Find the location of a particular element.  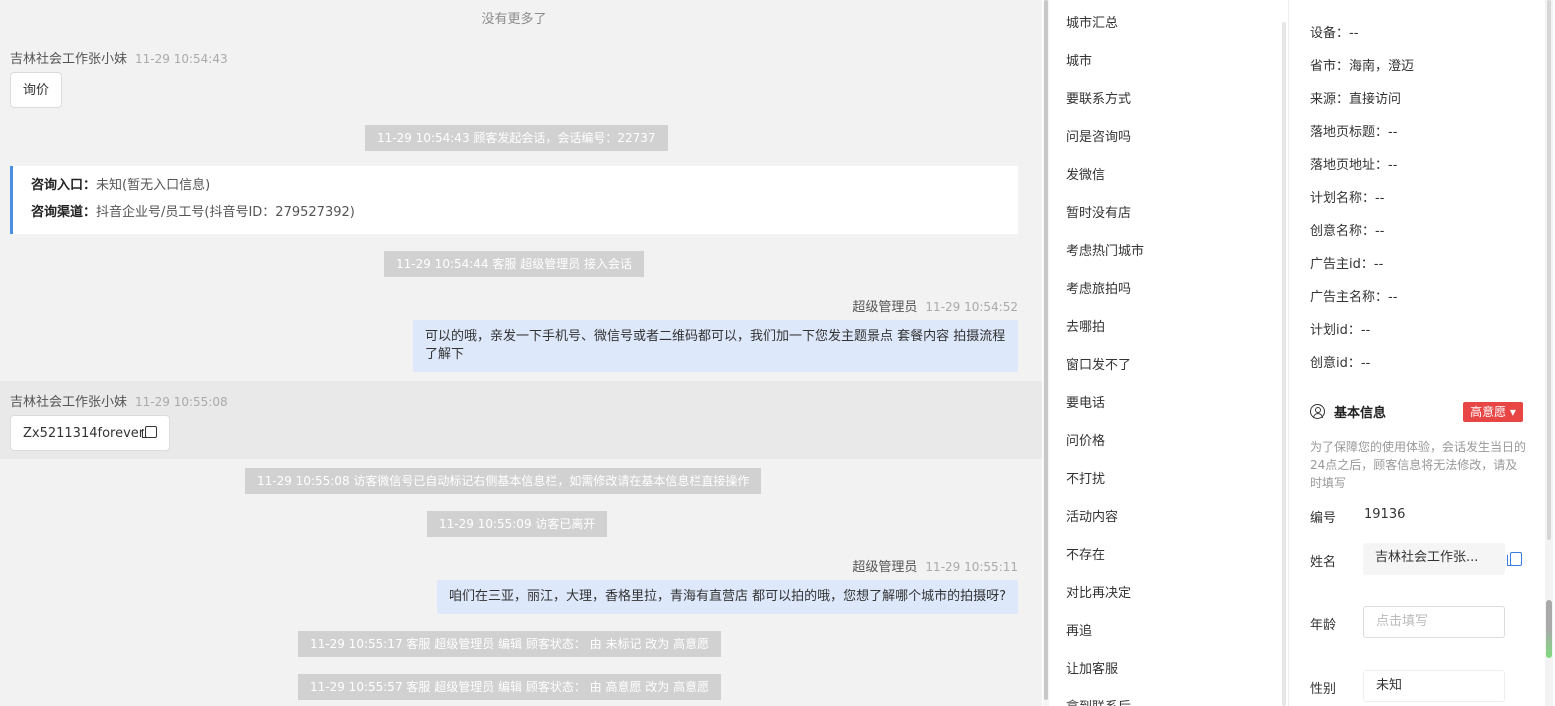

intent-status-dropdown: 高意愿 ▾ is located at coordinates (1493, 412).